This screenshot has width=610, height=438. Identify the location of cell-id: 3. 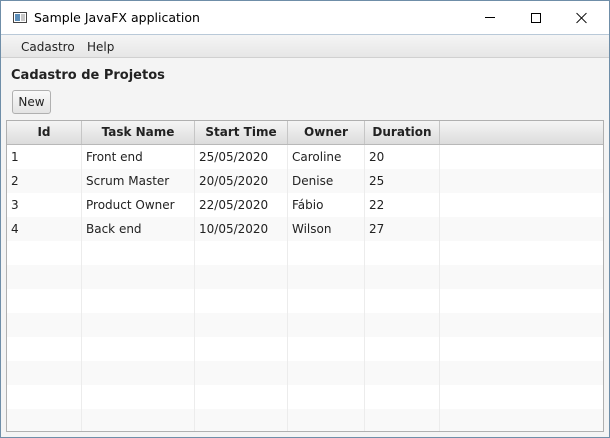
(44, 205).